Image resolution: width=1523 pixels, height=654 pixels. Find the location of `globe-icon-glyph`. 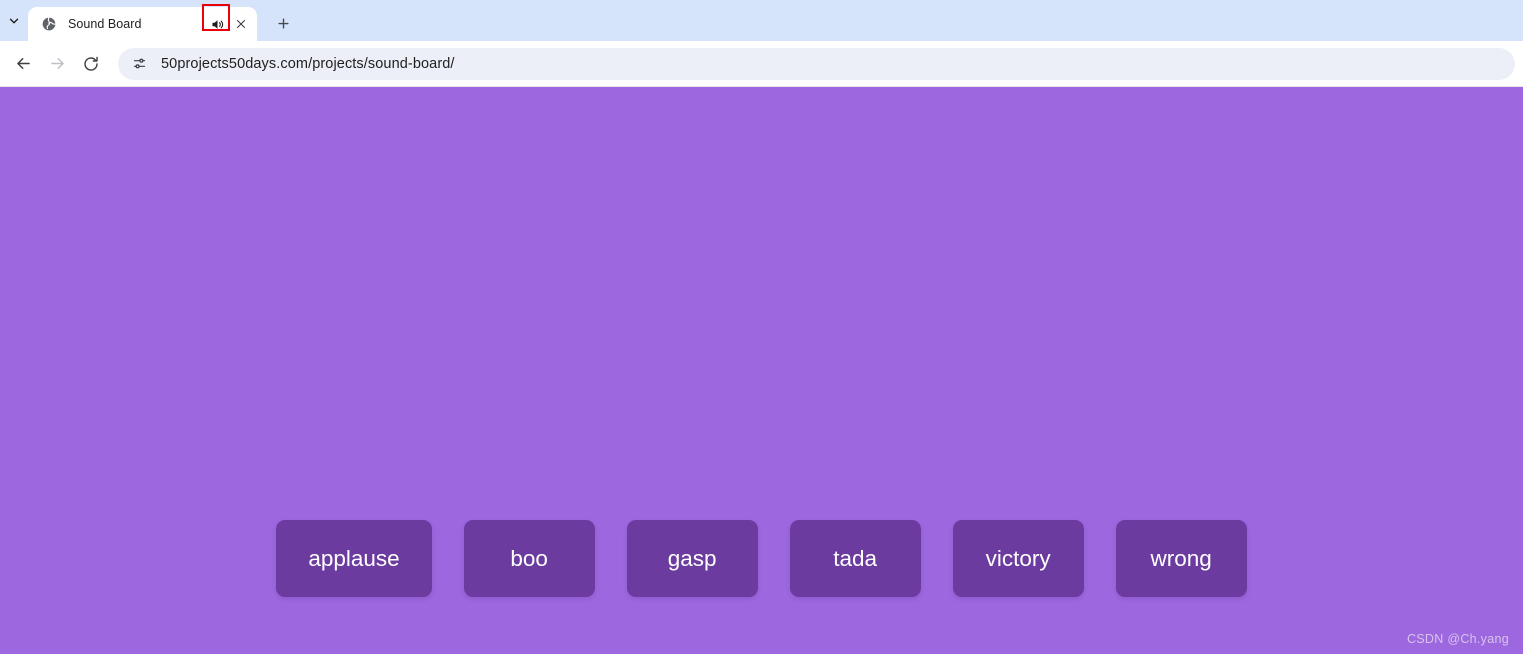

globe-icon-glyph is located at coordinates (48, 23).